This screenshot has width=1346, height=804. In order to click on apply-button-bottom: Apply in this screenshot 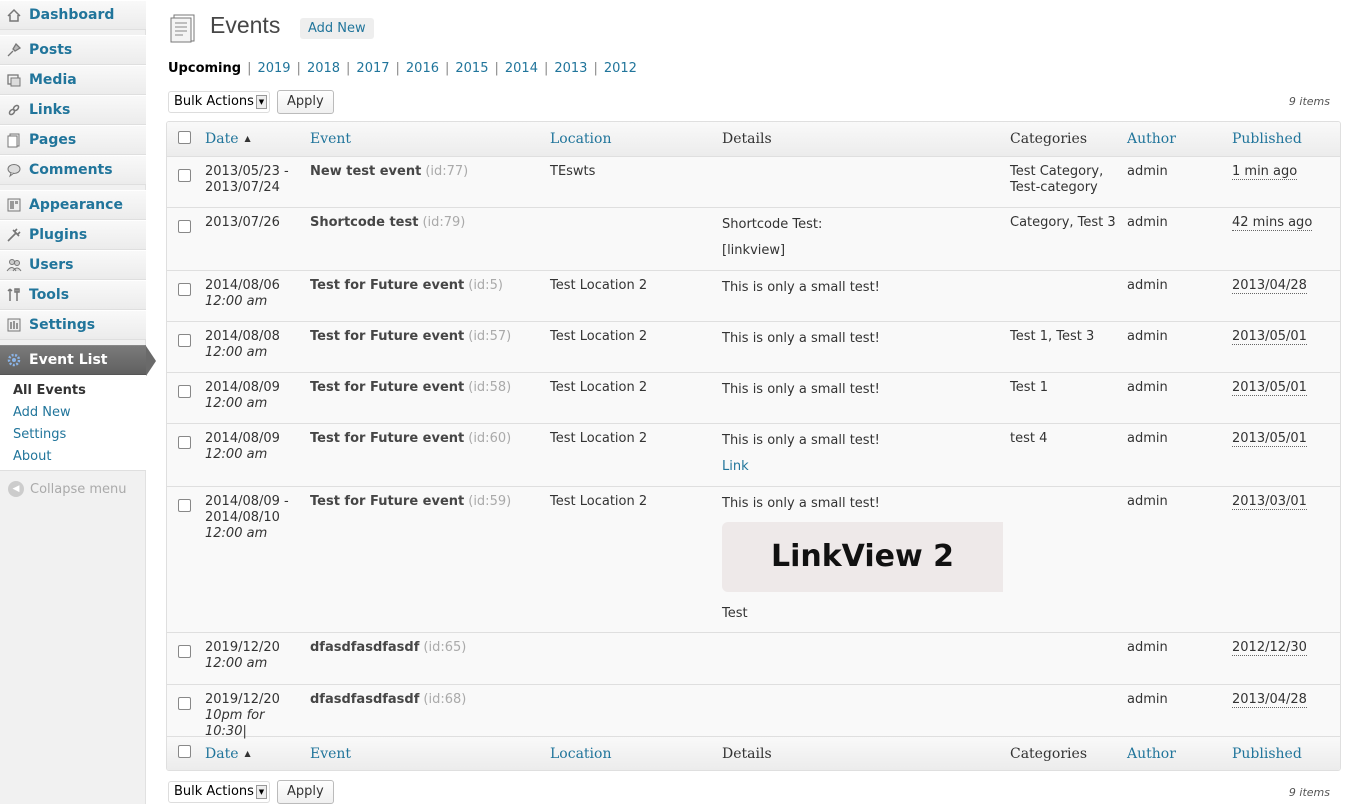, I will do `click(305, 792)`.